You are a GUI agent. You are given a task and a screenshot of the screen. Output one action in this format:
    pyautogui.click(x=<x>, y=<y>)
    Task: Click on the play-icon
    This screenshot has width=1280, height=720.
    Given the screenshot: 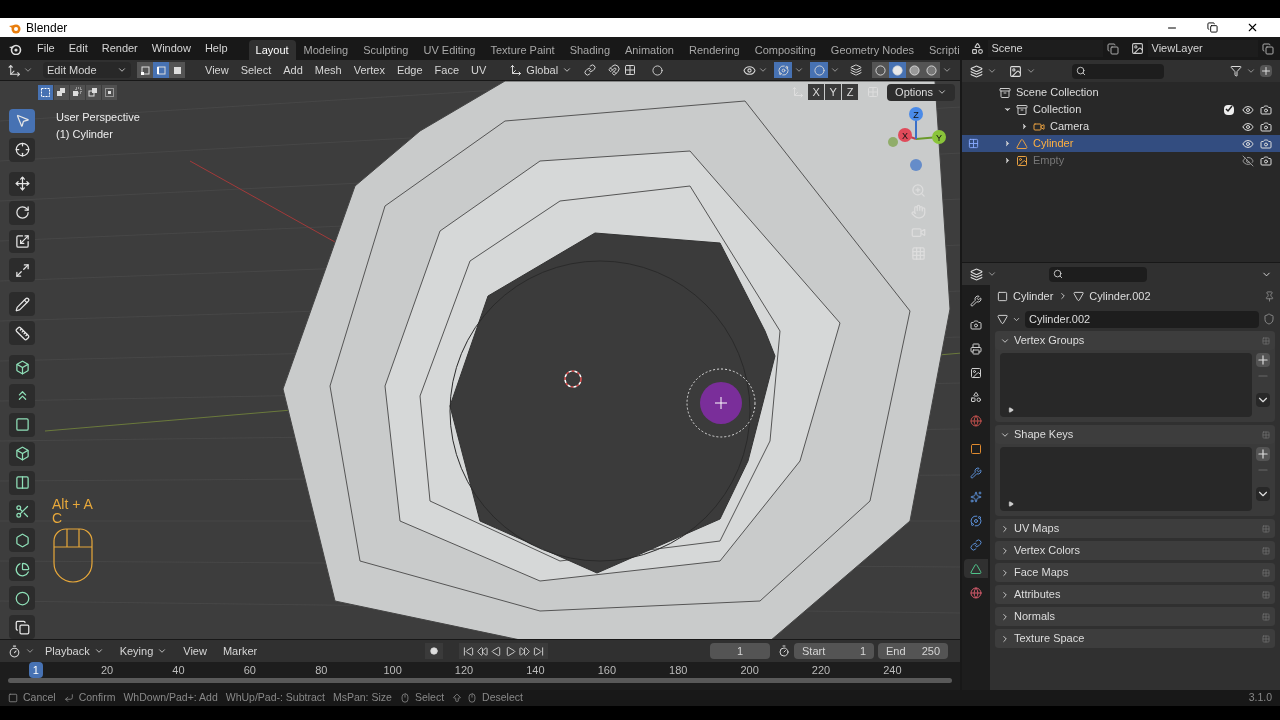 What is the action you would take?
    pyautogui.click(x=511, y=651)
    